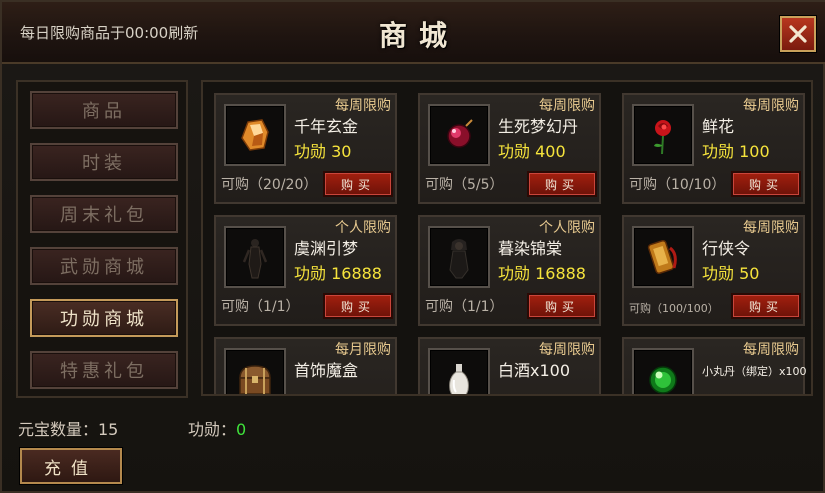  I want to click on item-name: 首饰魔盒, so click(326, 370).